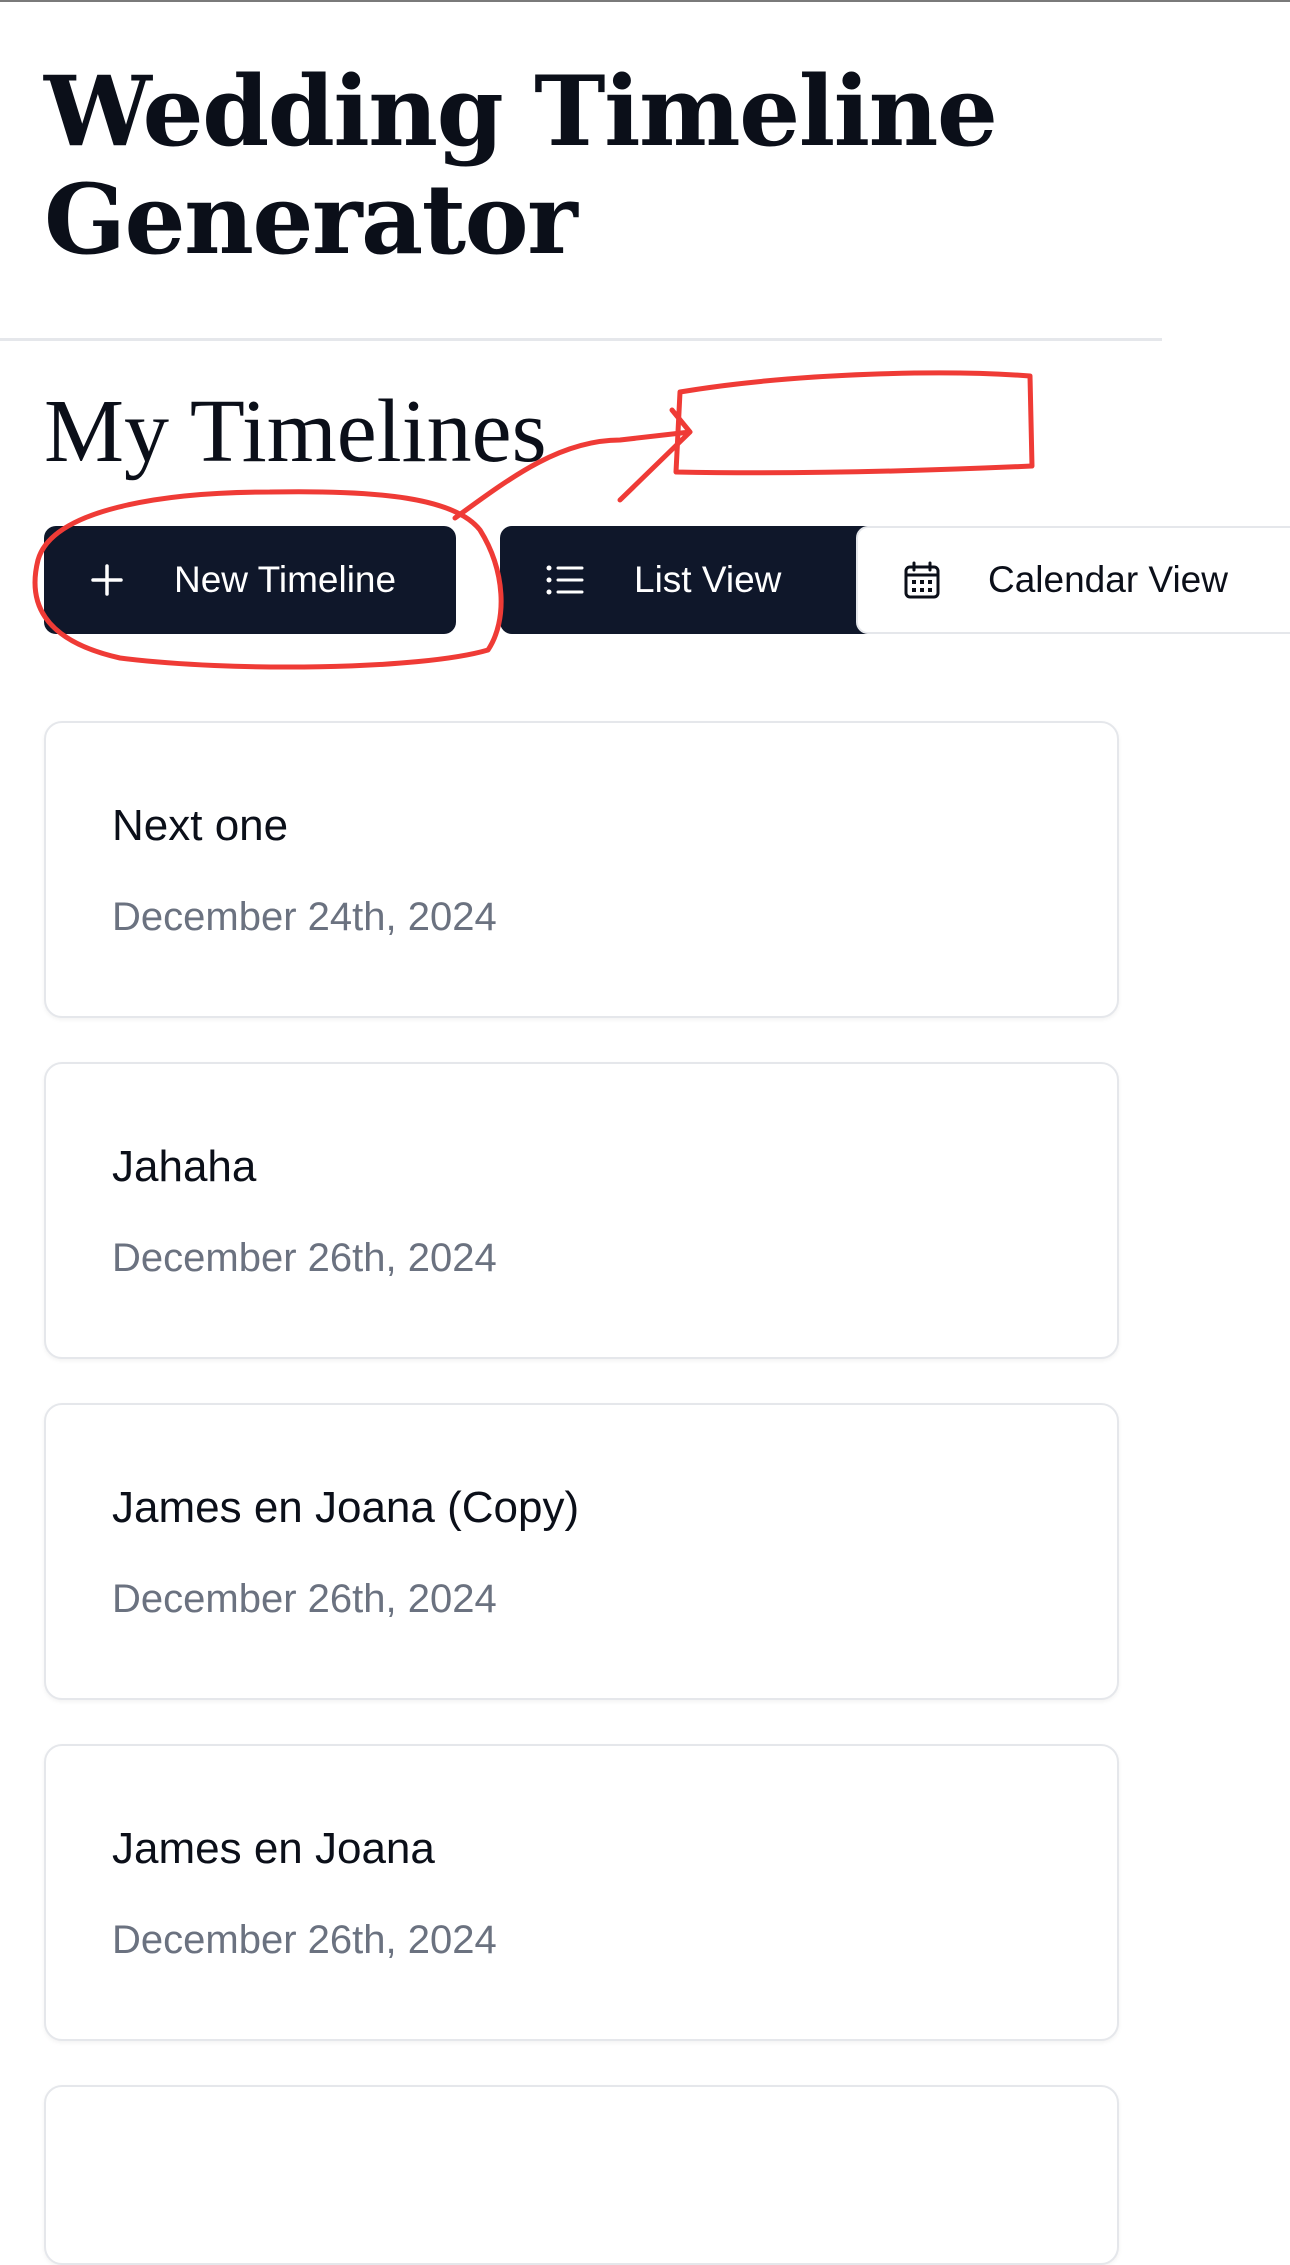 Image resolution: width=1290 pixels, height=2265 pixels. Describe the element at coordinates (854, 423) in the screenshot. I see `annotation-rectangle` at that location.